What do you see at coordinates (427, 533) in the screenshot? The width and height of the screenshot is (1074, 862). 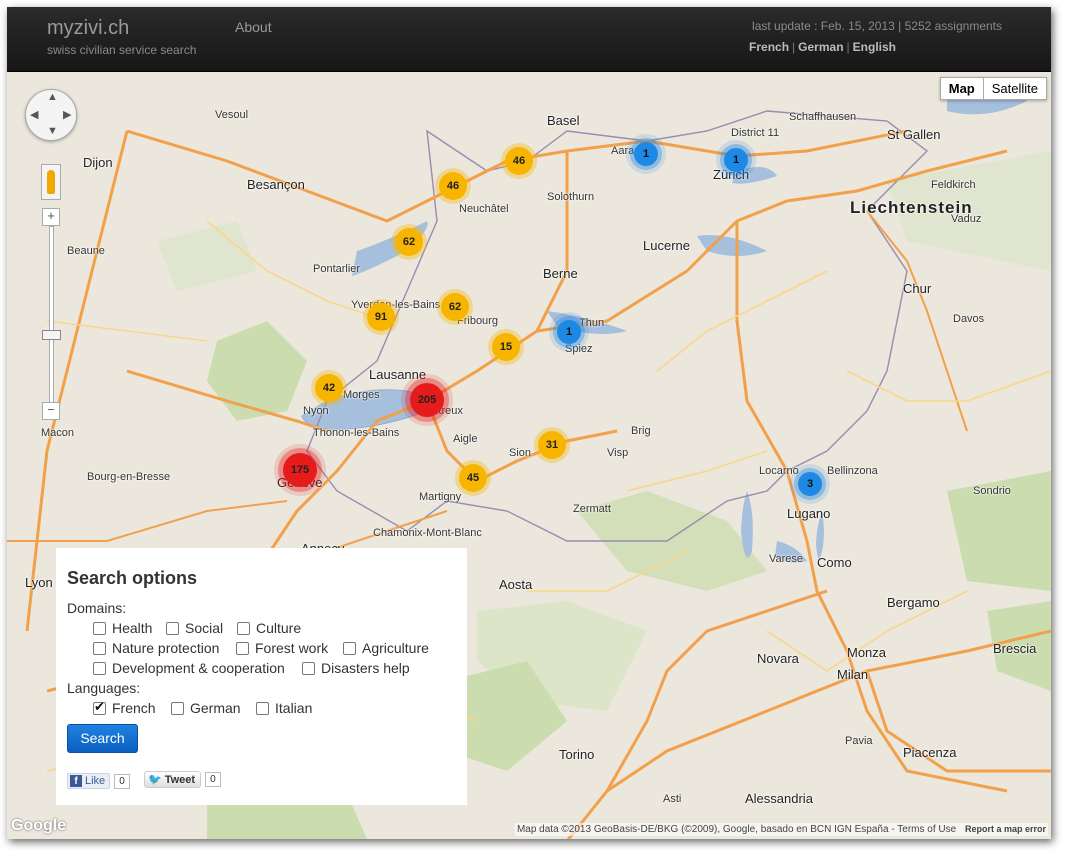 I see `place-chamonix: Chamonix-Mont-Blanc` at bounding box center [427, 533].